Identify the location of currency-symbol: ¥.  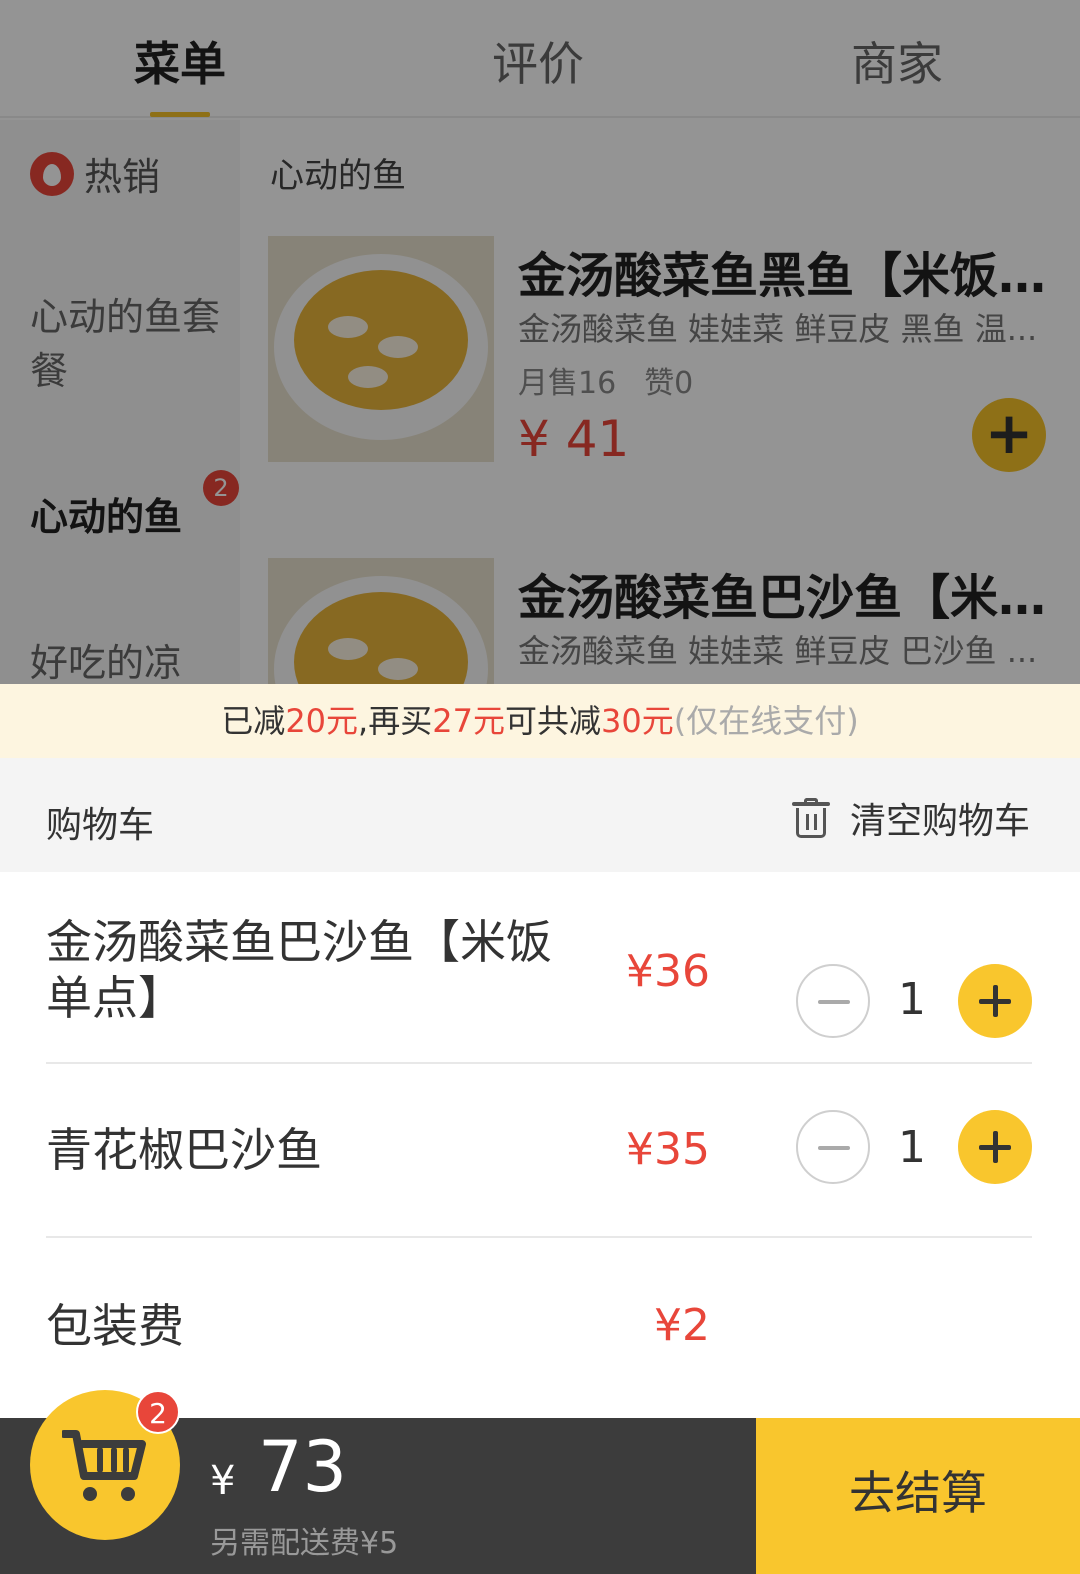
(223, 1481).